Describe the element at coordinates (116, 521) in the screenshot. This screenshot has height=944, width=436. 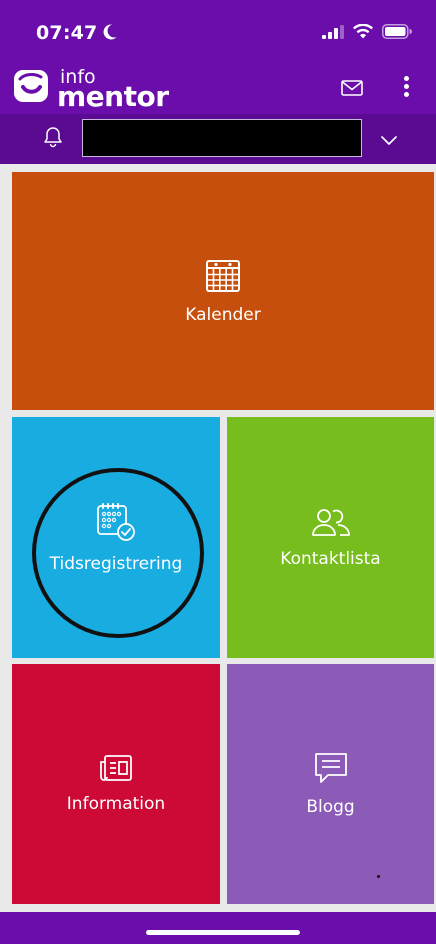
I see `time-registration-icon` at that location.